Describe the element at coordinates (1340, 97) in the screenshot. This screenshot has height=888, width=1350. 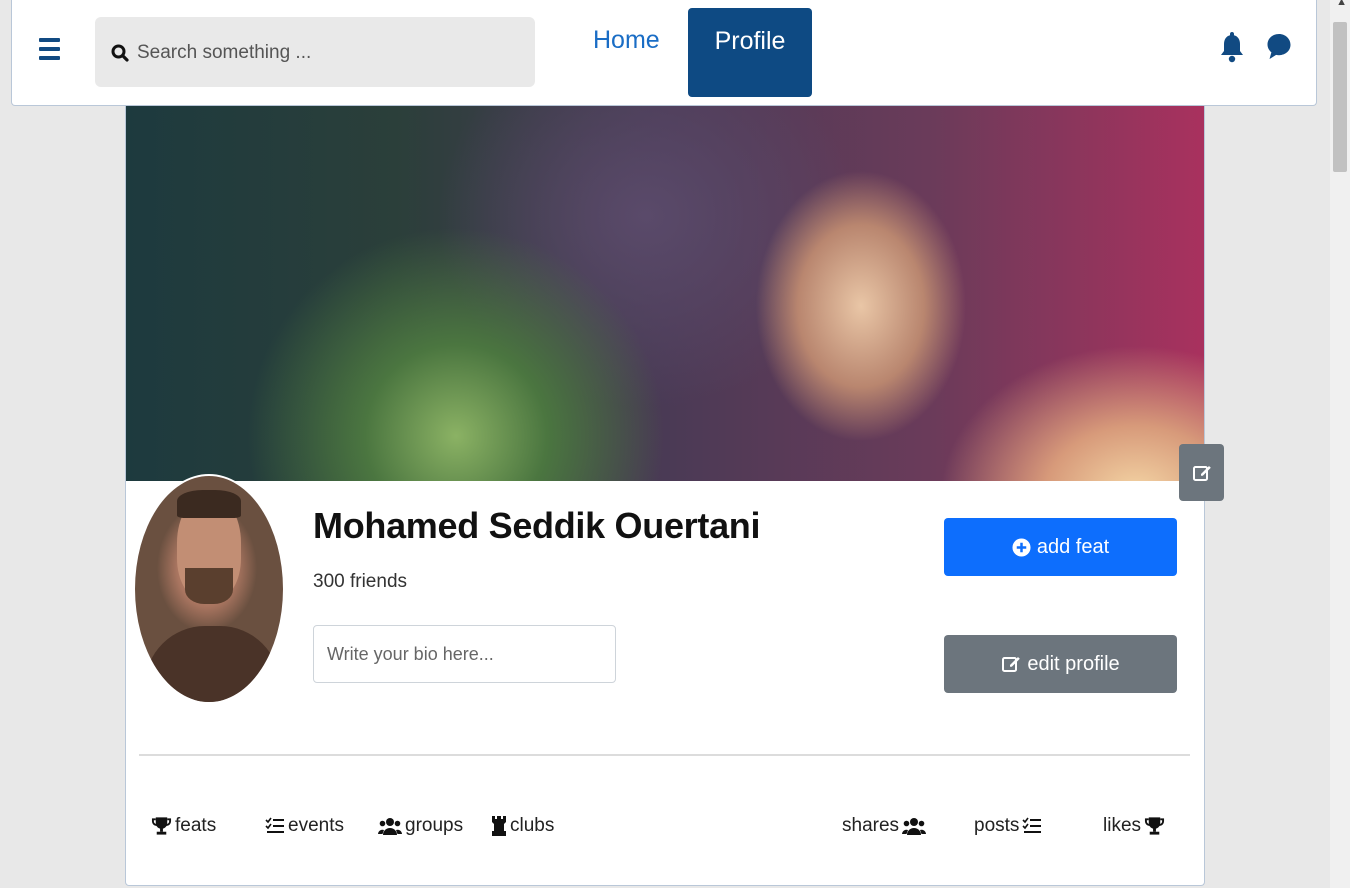
I see `scroll-thumb` at that location.